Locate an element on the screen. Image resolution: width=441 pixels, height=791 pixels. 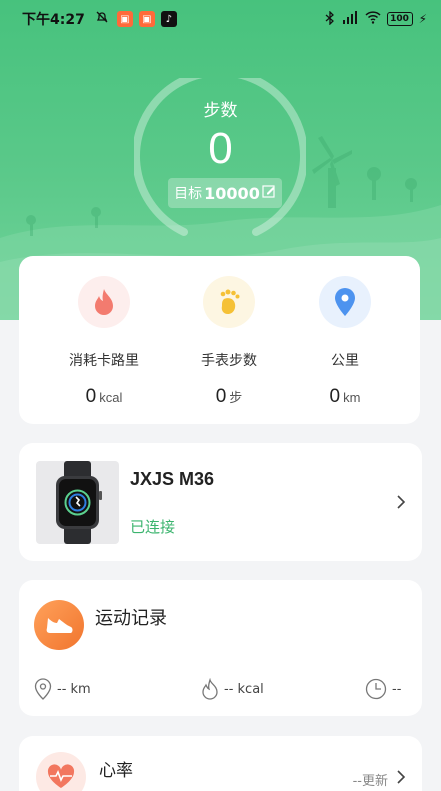
stat-value: 0 km is located at coordinates (345, 396).